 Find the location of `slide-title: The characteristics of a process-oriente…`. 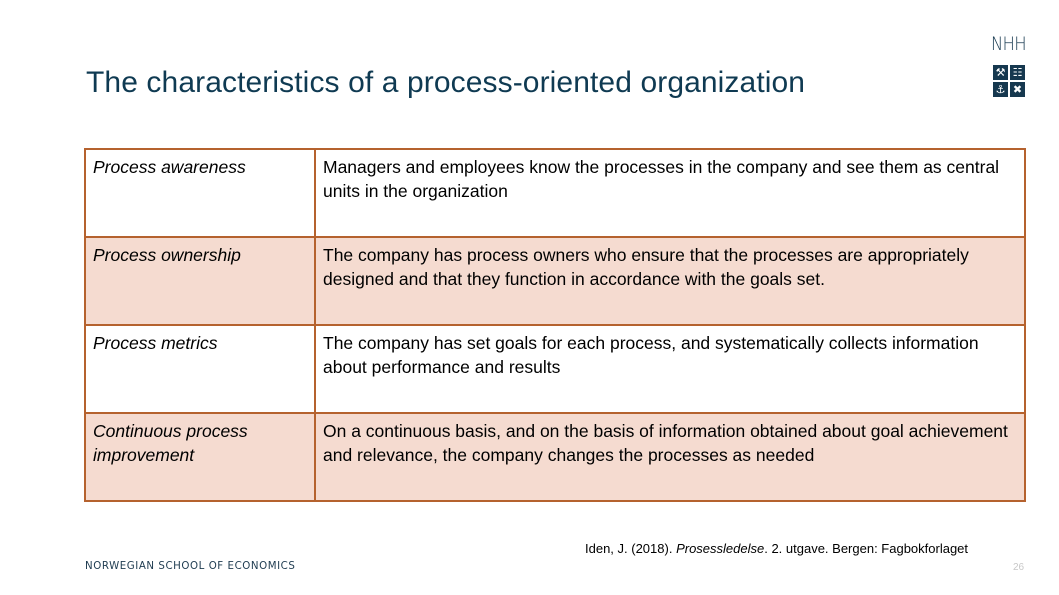

slide-title: The characteristics of a process-oriente… is located at coordinates (446, 82).